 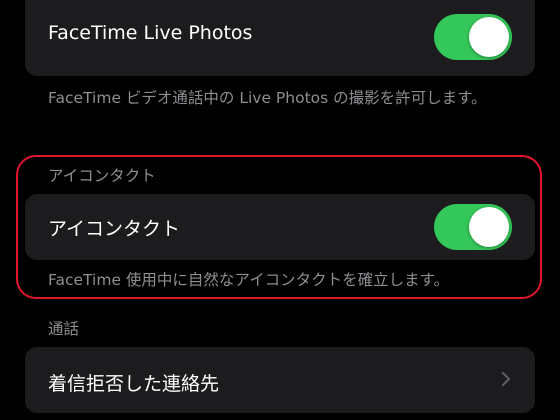 What do you see at coordinates (280, 227) in the screenshot?
I see `eye-contact-row: アイコンタクト` at bounding box center [280, 227].